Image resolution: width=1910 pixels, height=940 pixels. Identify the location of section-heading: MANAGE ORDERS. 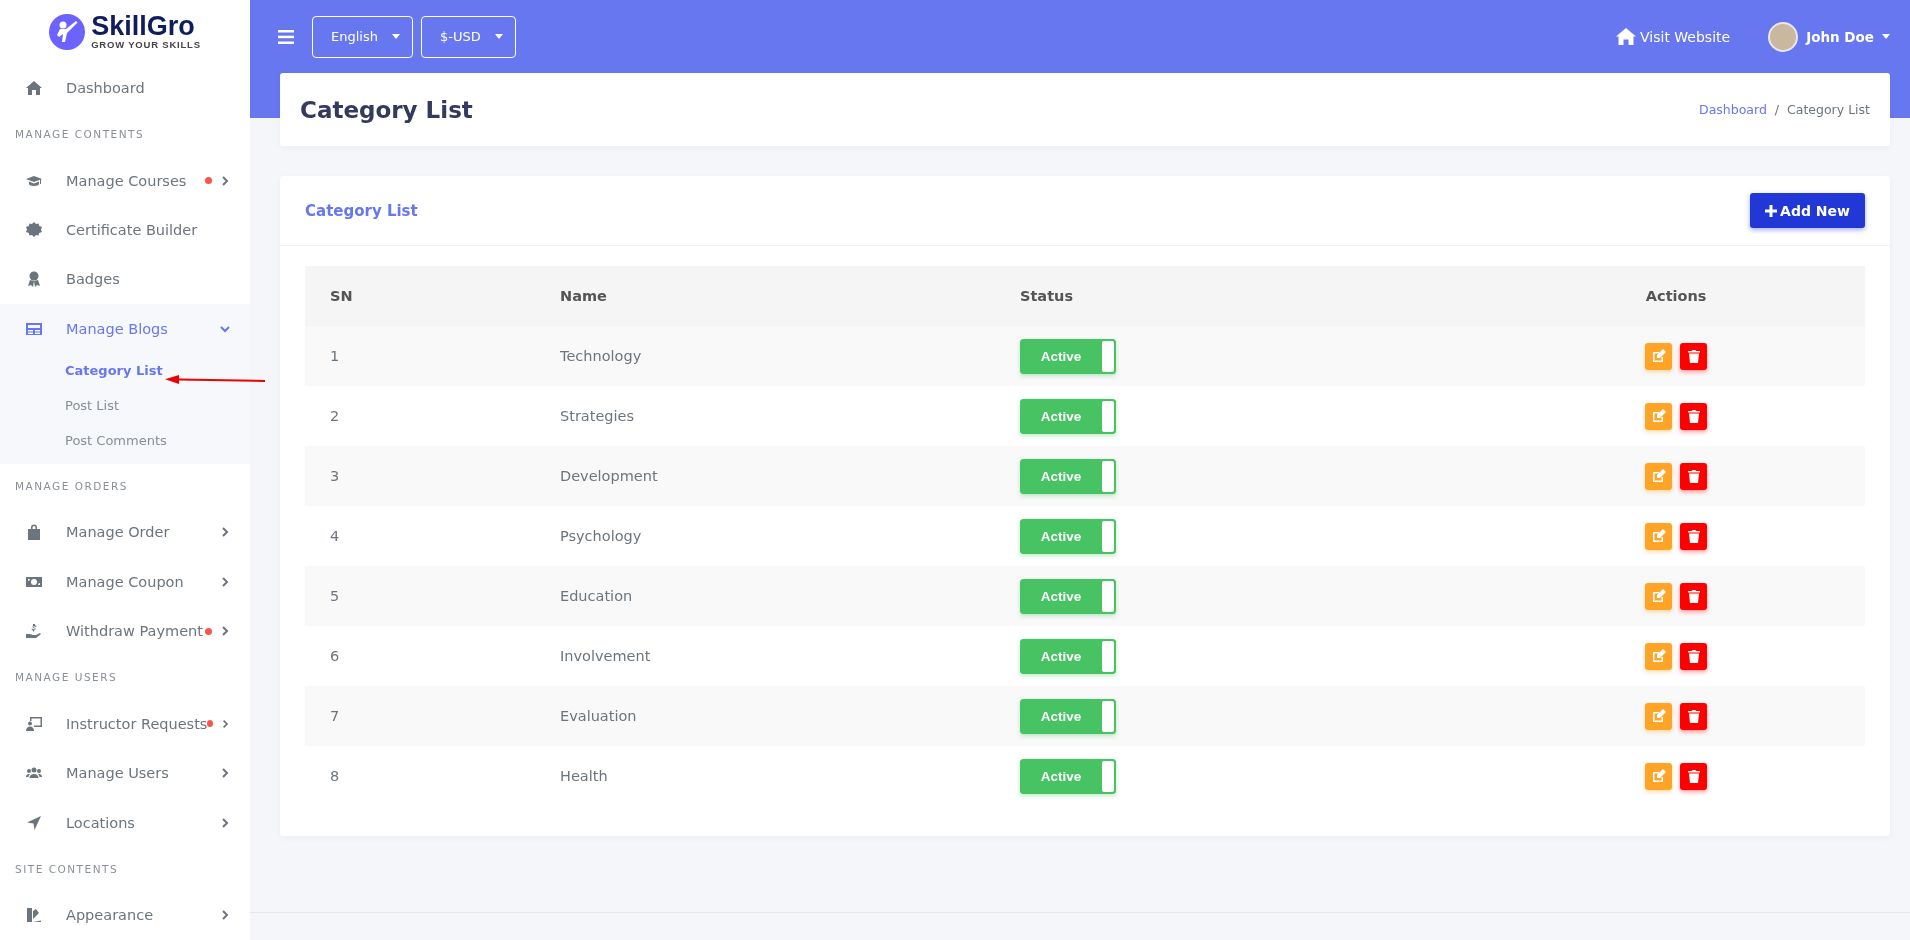
(71, 486).